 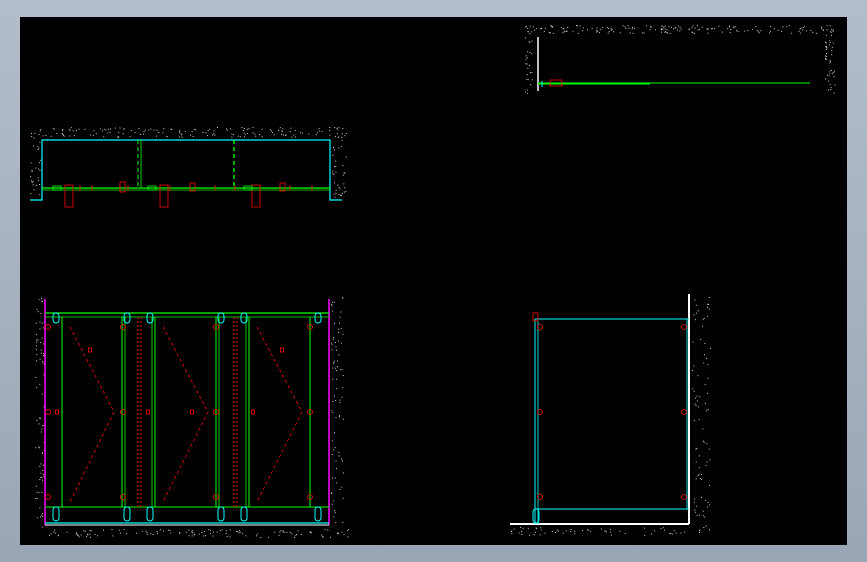 I want to click on side-elevation-view, so click(x=600, y=409).